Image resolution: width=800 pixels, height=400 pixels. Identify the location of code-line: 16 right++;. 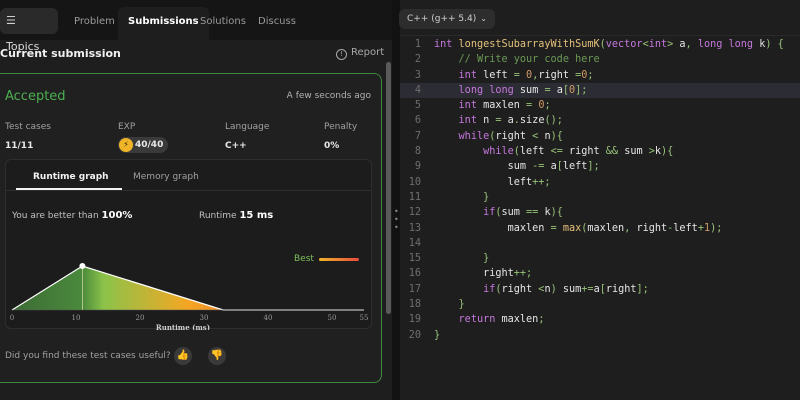
(600, 273).